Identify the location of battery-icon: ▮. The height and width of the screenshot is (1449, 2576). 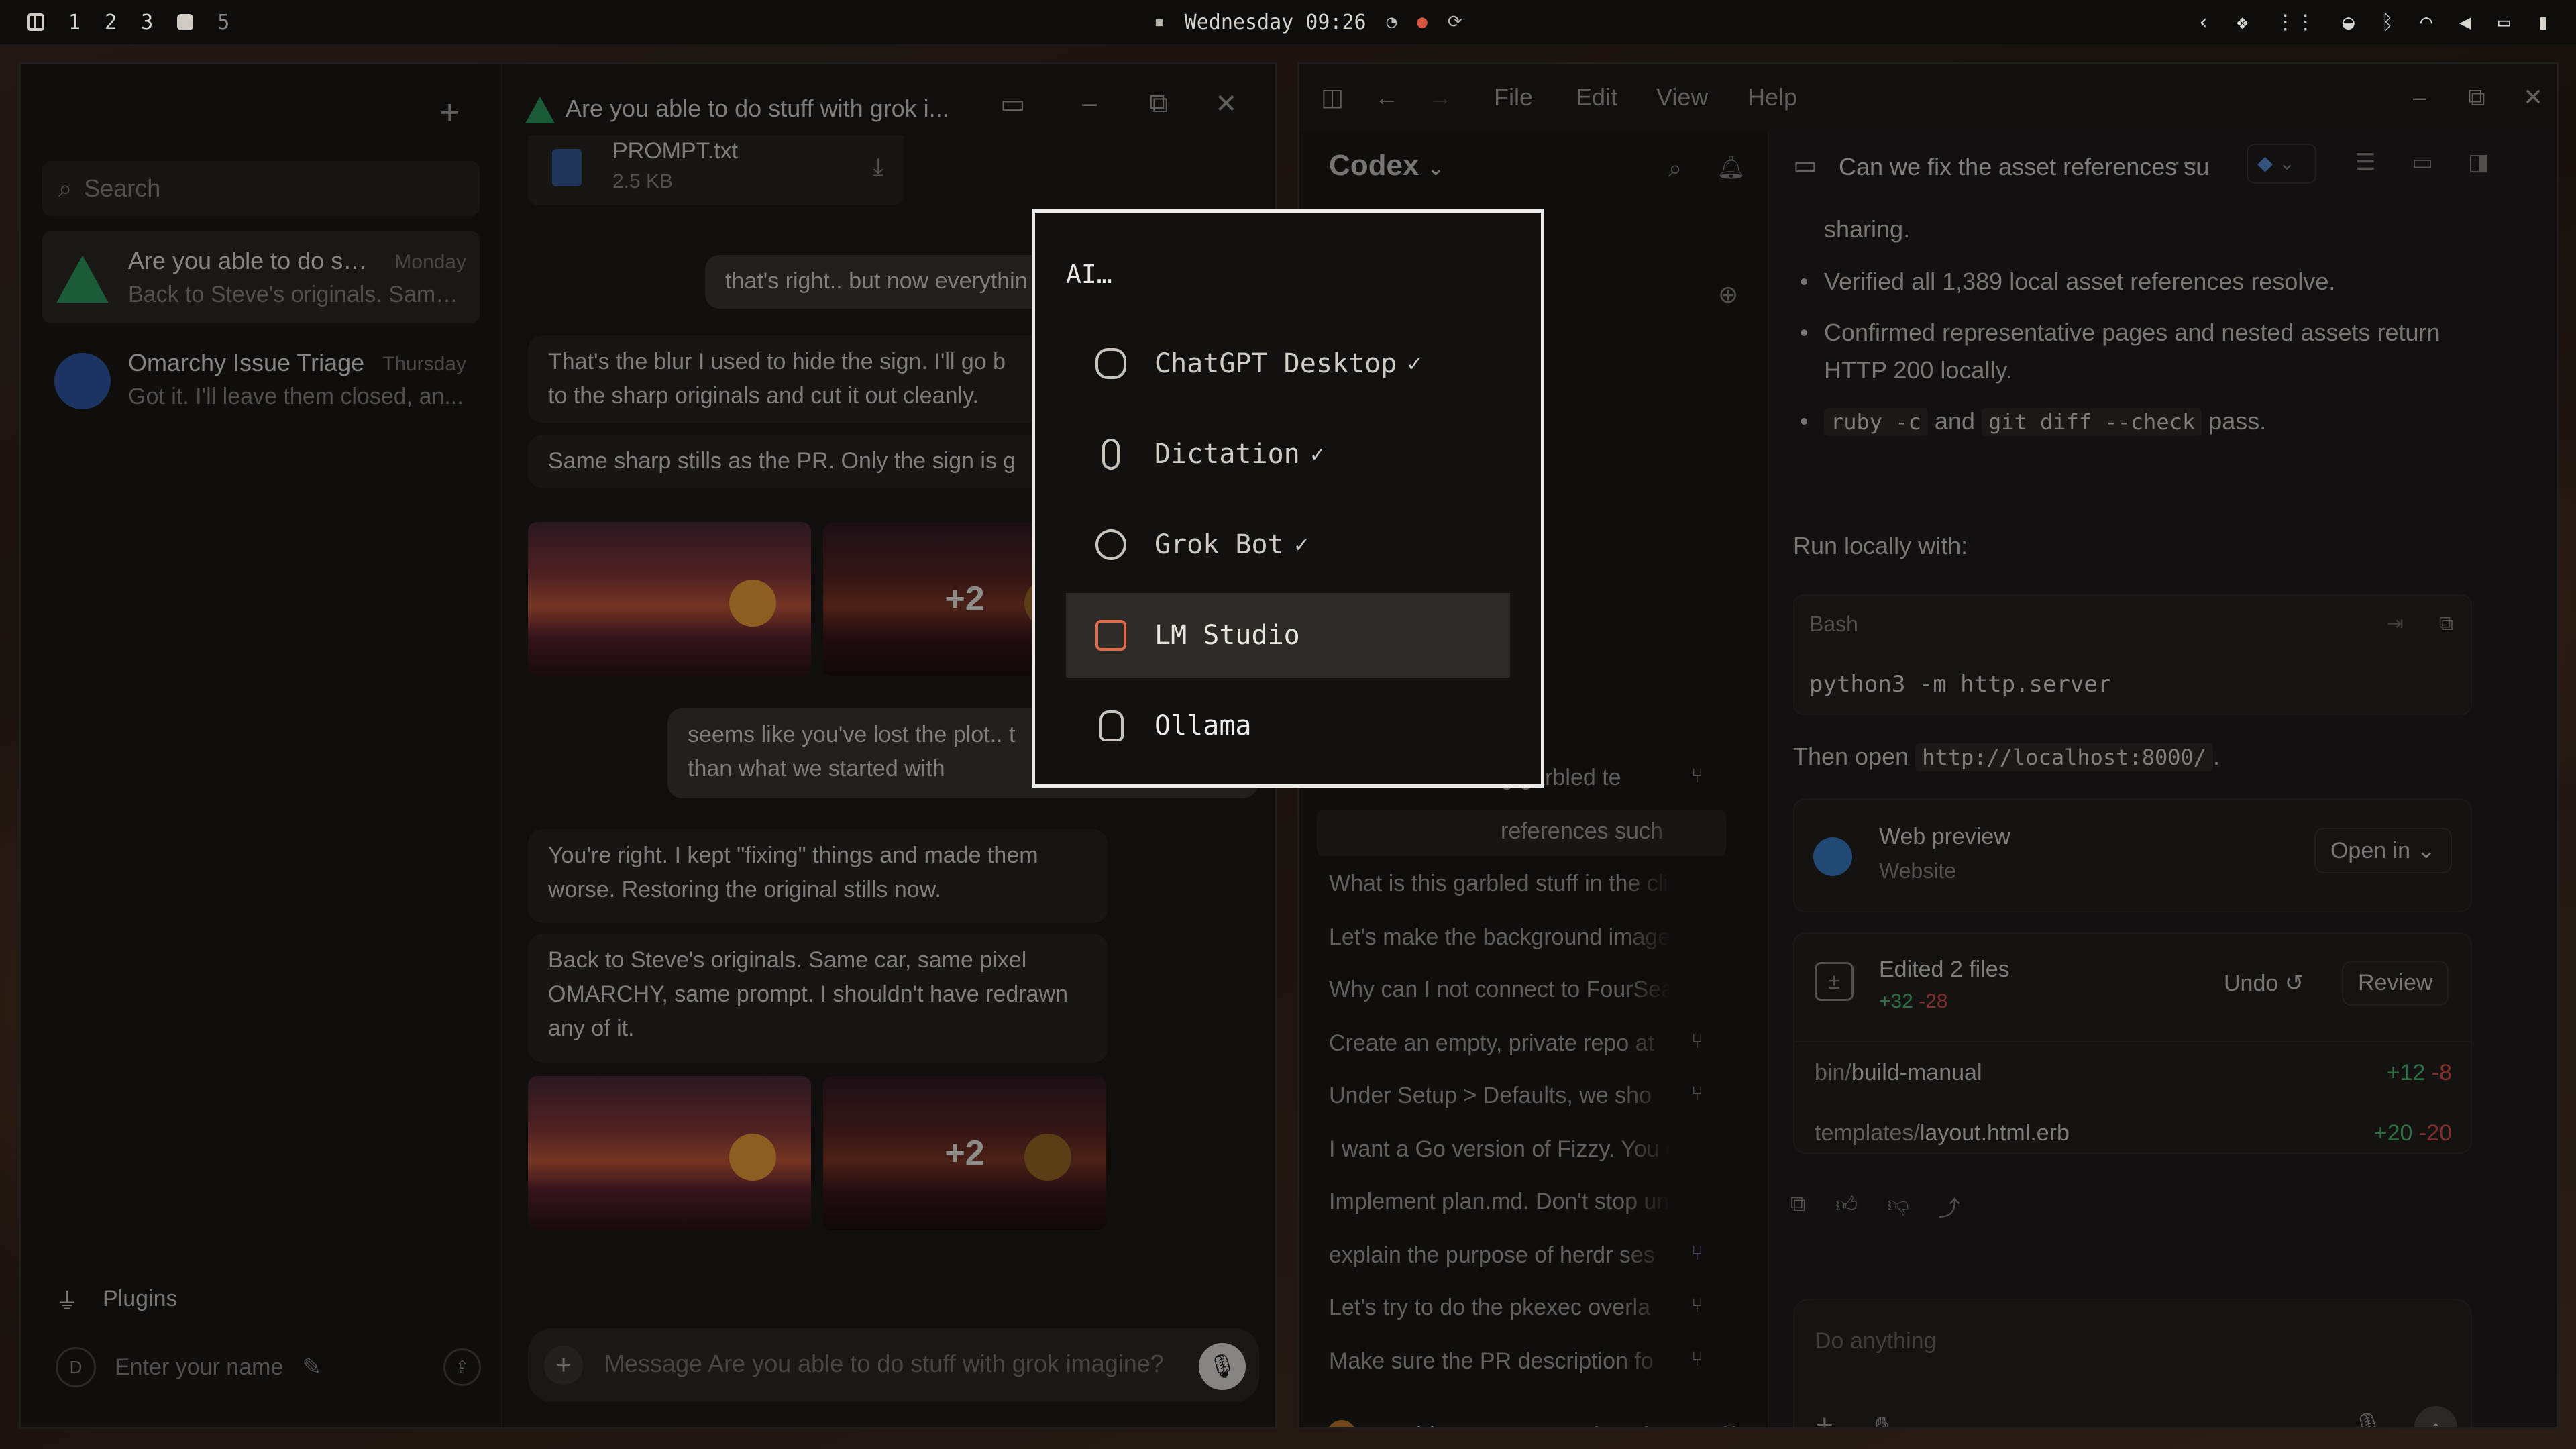
(2543, 22).